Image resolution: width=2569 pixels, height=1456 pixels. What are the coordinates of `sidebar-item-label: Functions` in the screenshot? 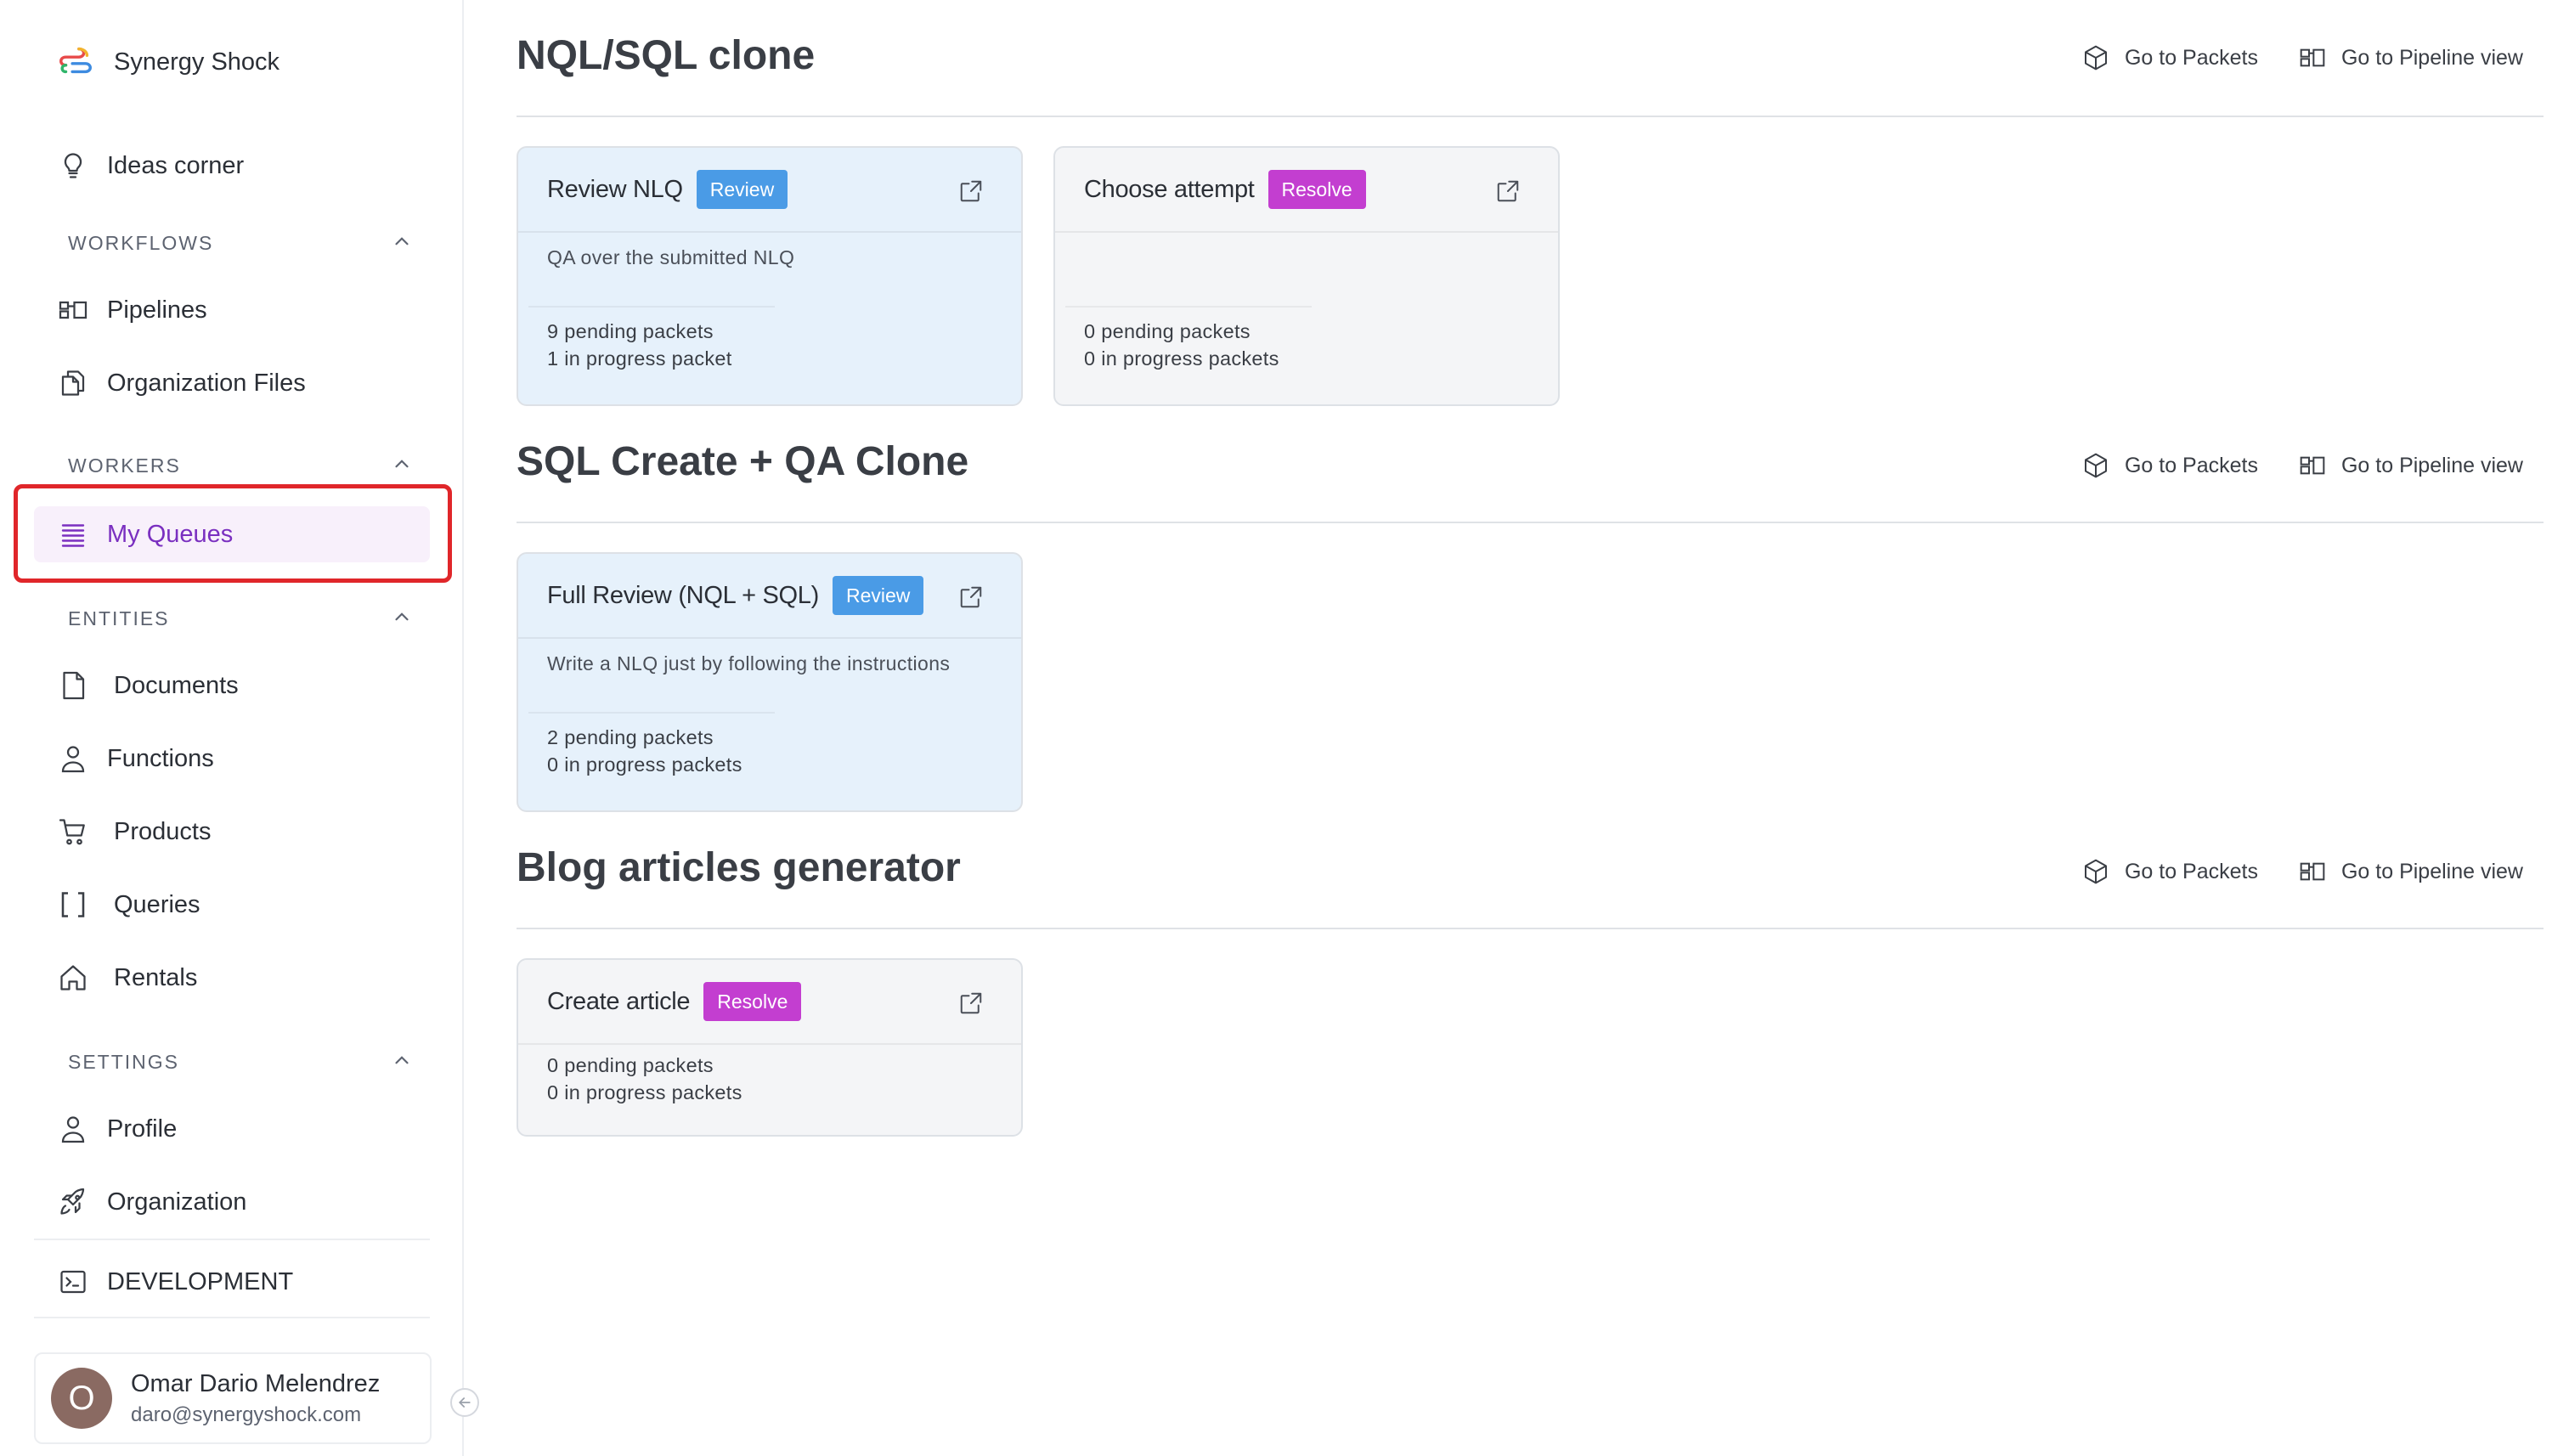 It's located at (160, 758).